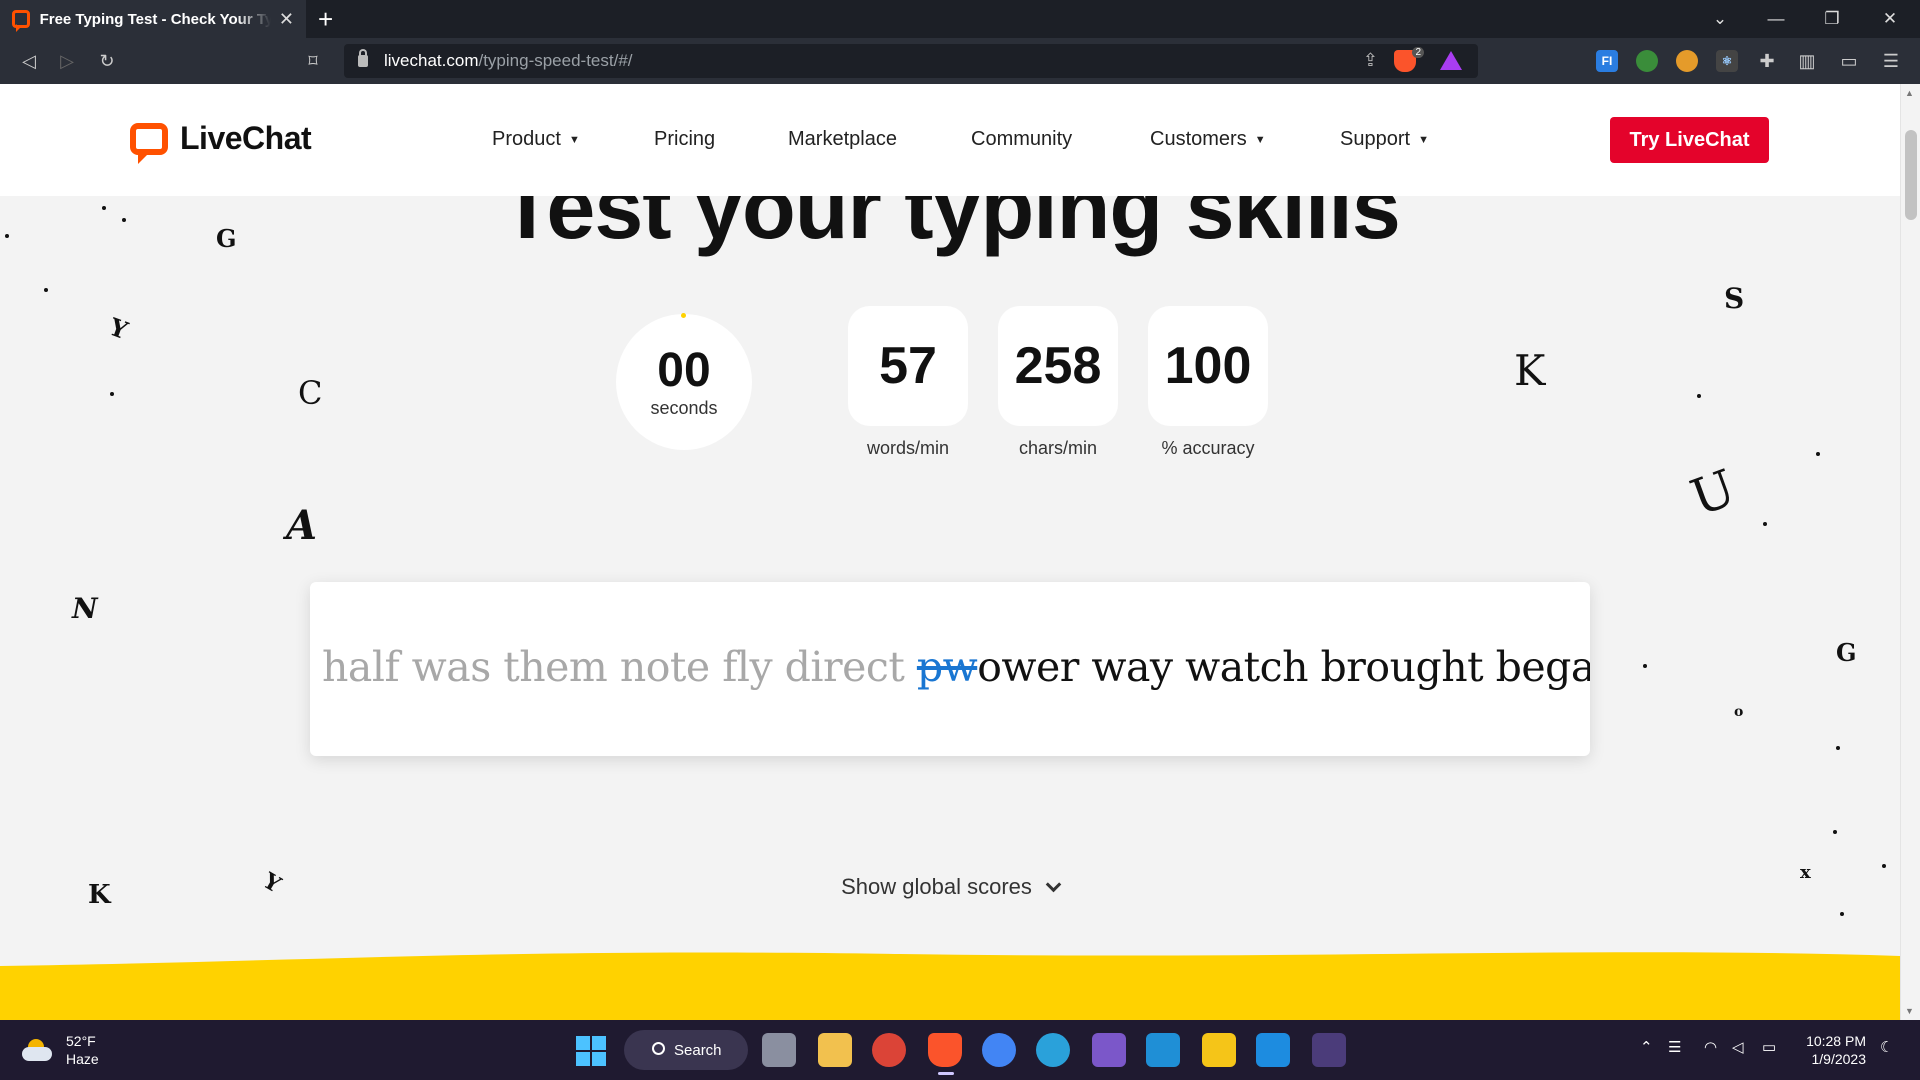  Describe the element at coordinates (149, 143) in the screenshot. I see `livechat-logo-icon` at that location.